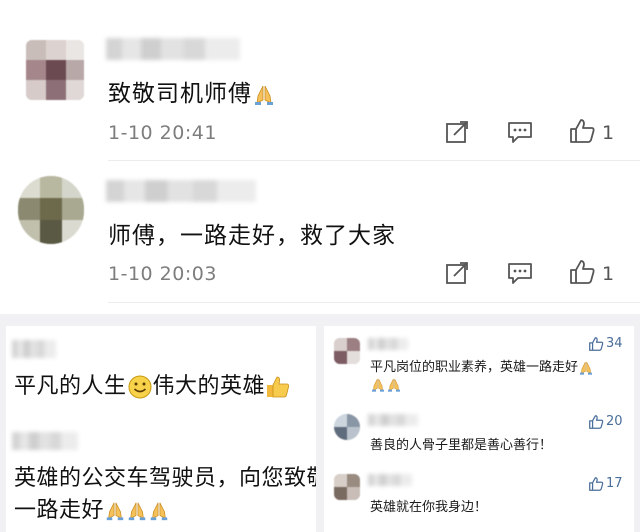 The image size is (640, 532). Describe the element at coordinates (614, 343) in the screenshot. I see `like-count: 34` at that location.